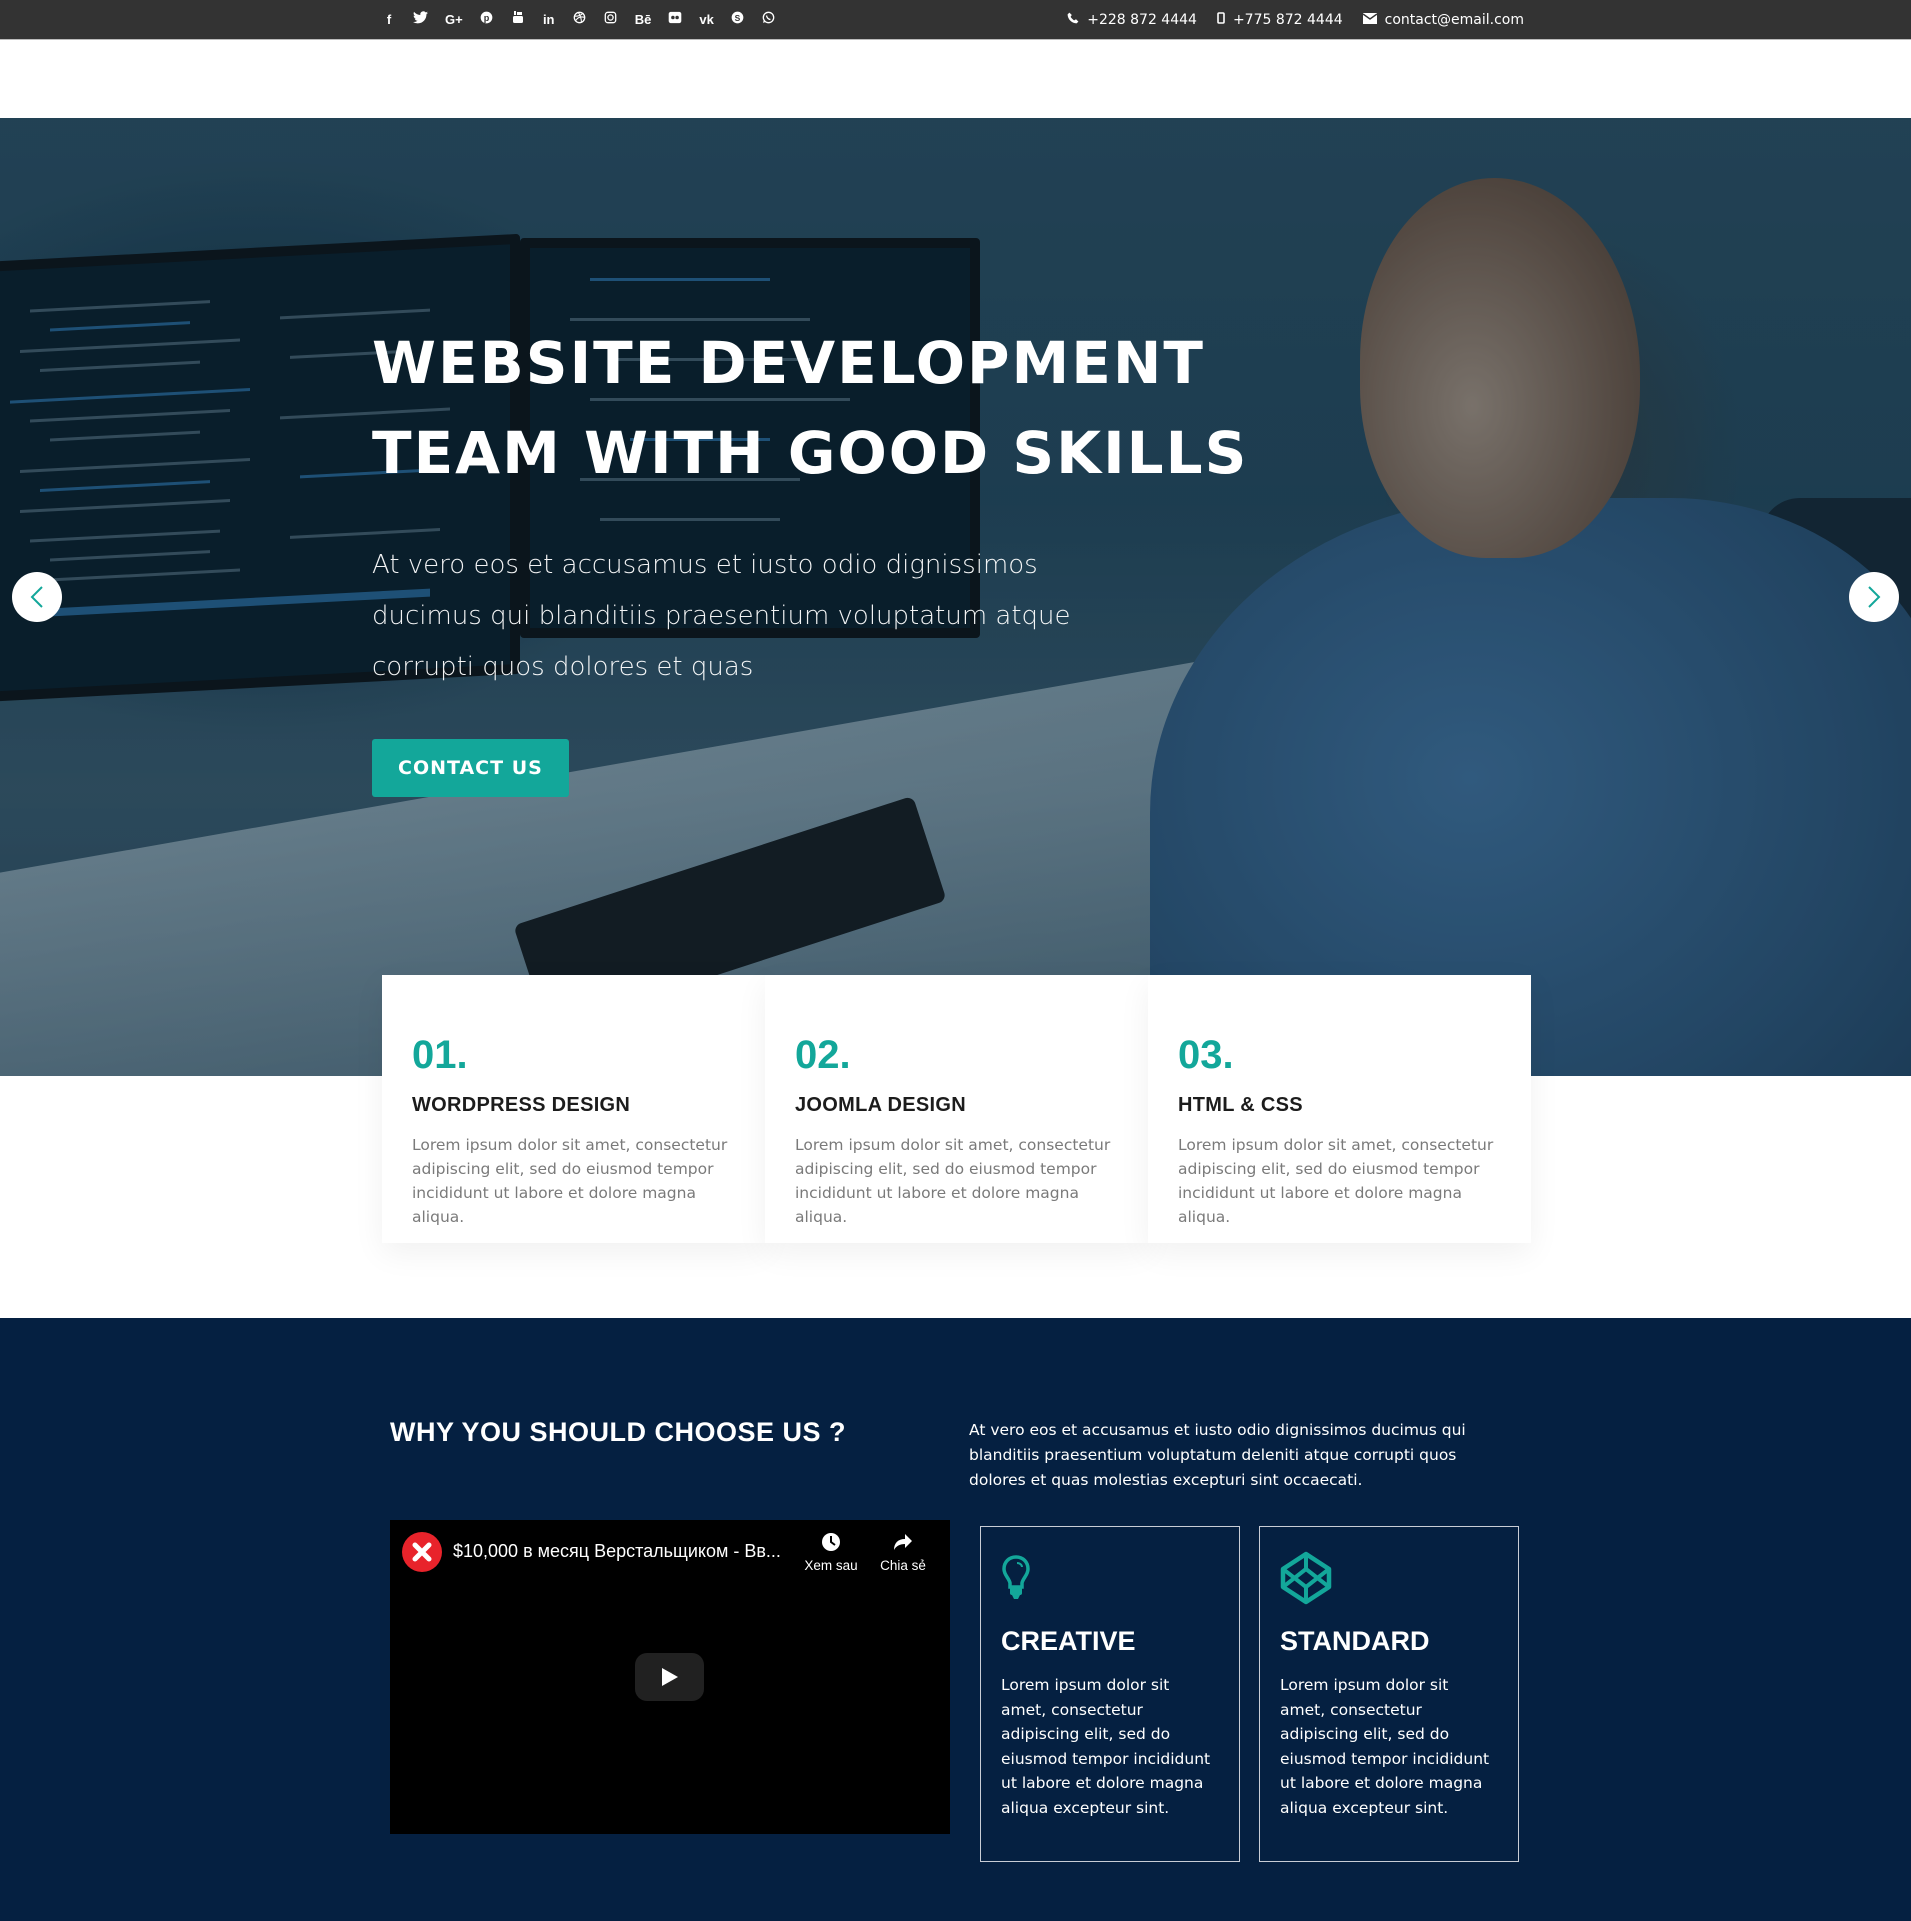 The width and height of the screenshot is (1911, 1921). I want to click on contact-us-button: CONTACT US, so click(470, 768).